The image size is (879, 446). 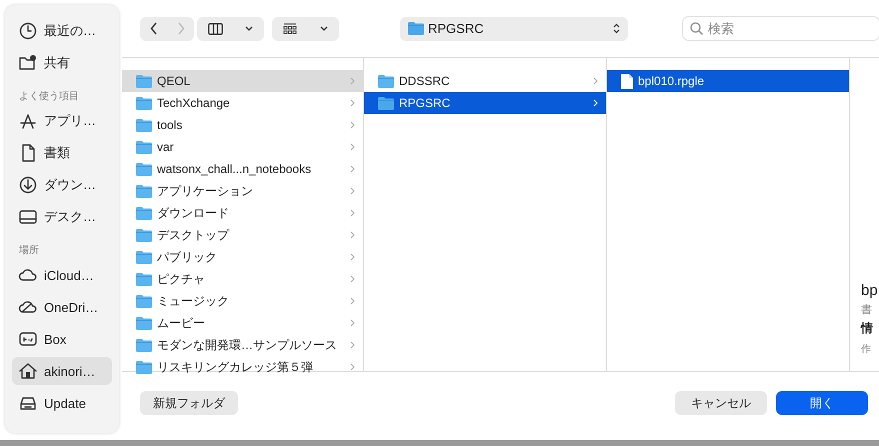 I want to click on folder-row: デスクトップ, so click(x=242, y=235).